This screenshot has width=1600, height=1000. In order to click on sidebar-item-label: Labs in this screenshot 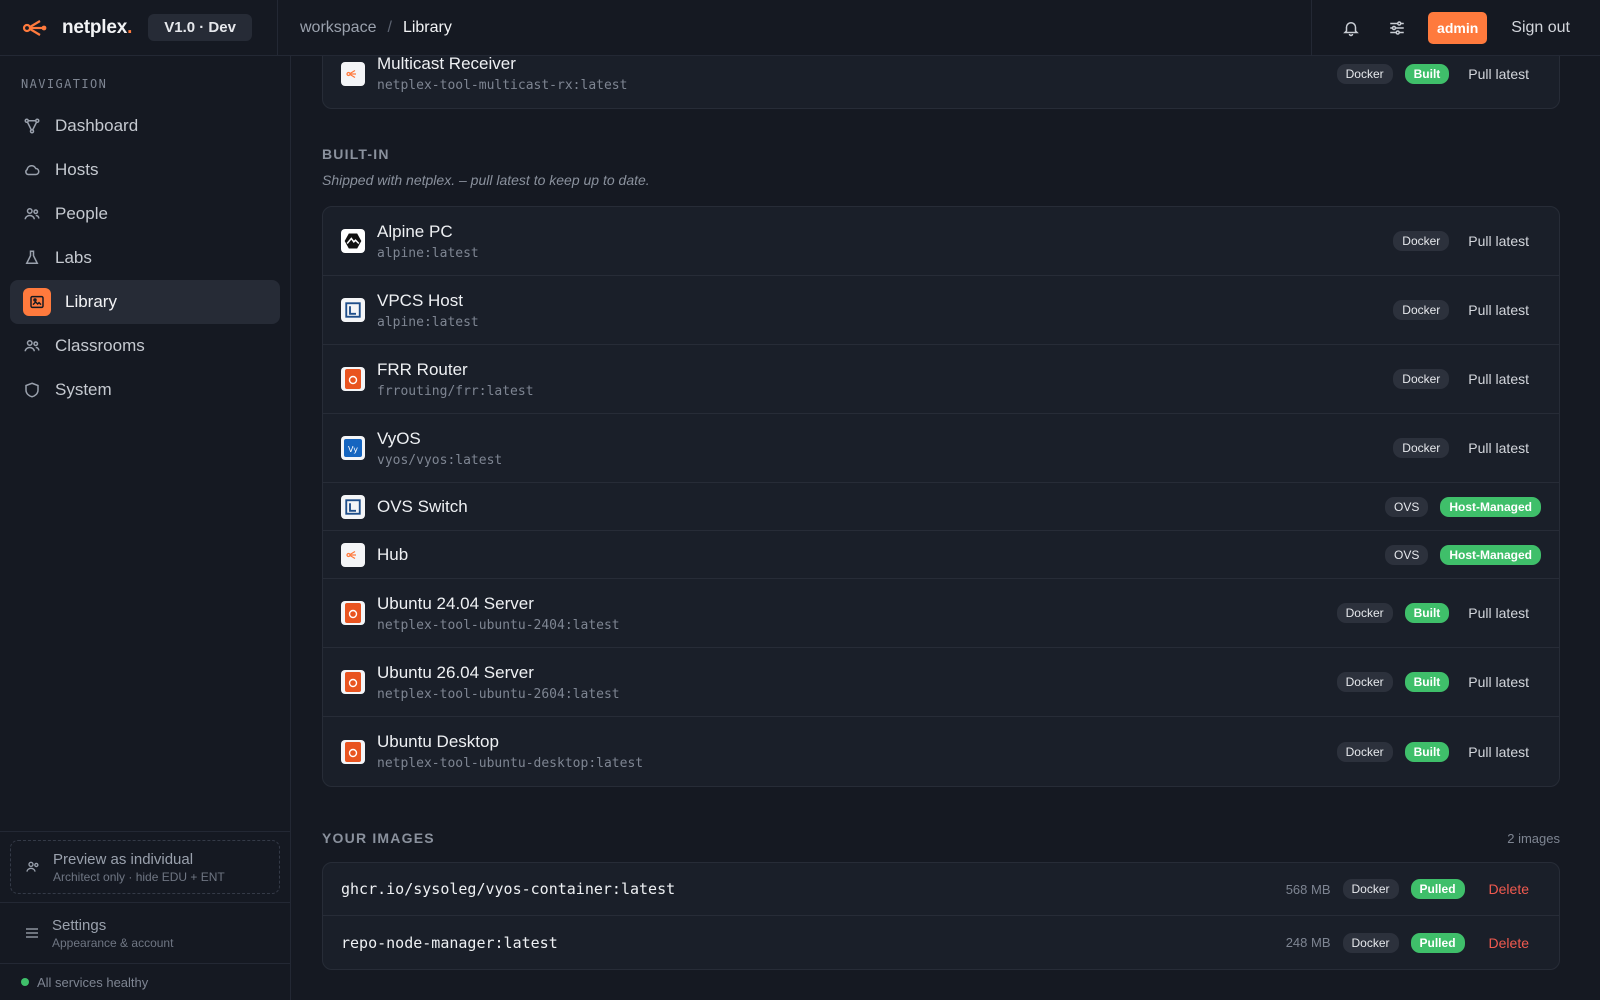, I will do `click(73, 257)`.